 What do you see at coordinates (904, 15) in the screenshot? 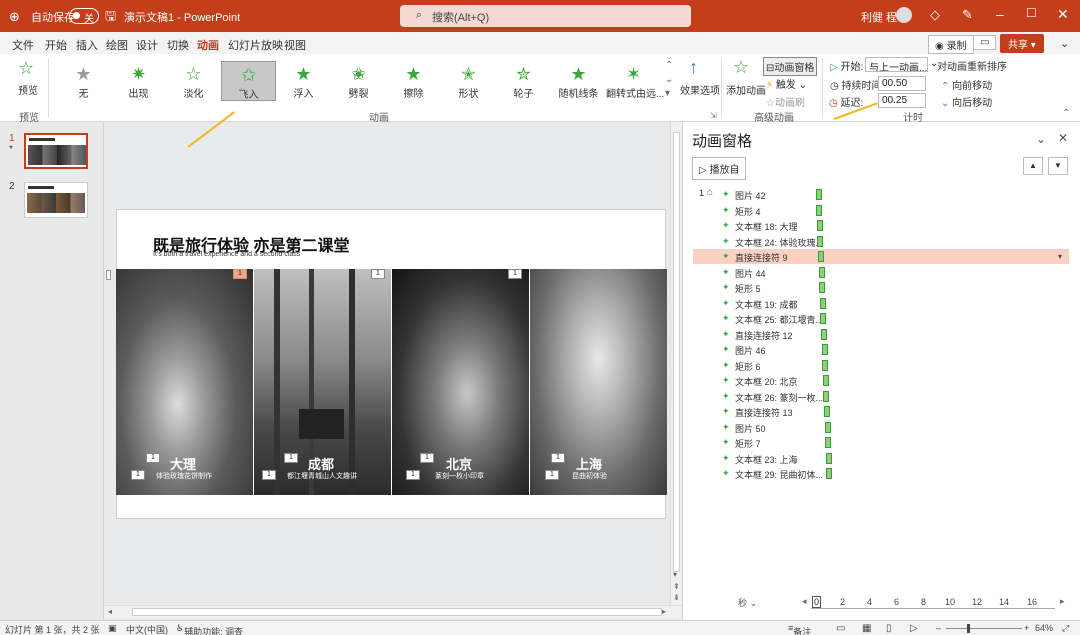
I see `avatar` at bounding box center [904, 15].